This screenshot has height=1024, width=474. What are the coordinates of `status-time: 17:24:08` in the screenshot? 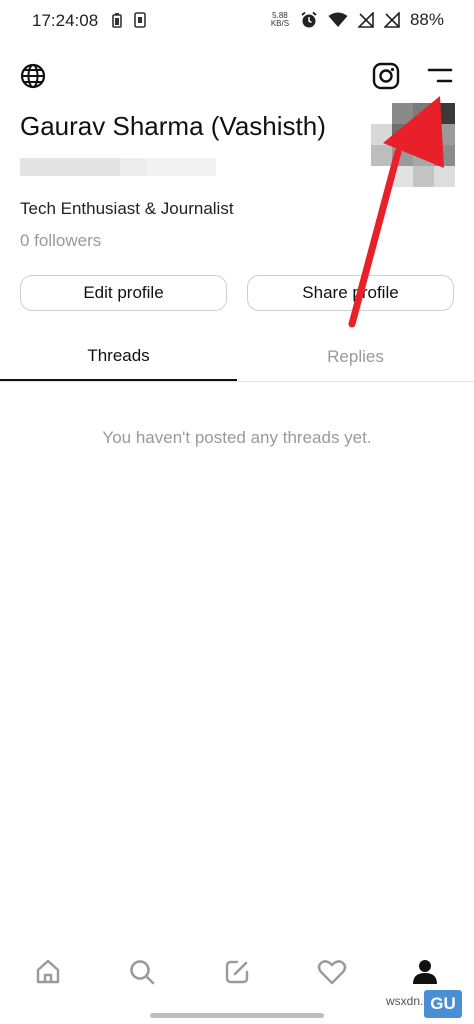 It's located at (65, 20).